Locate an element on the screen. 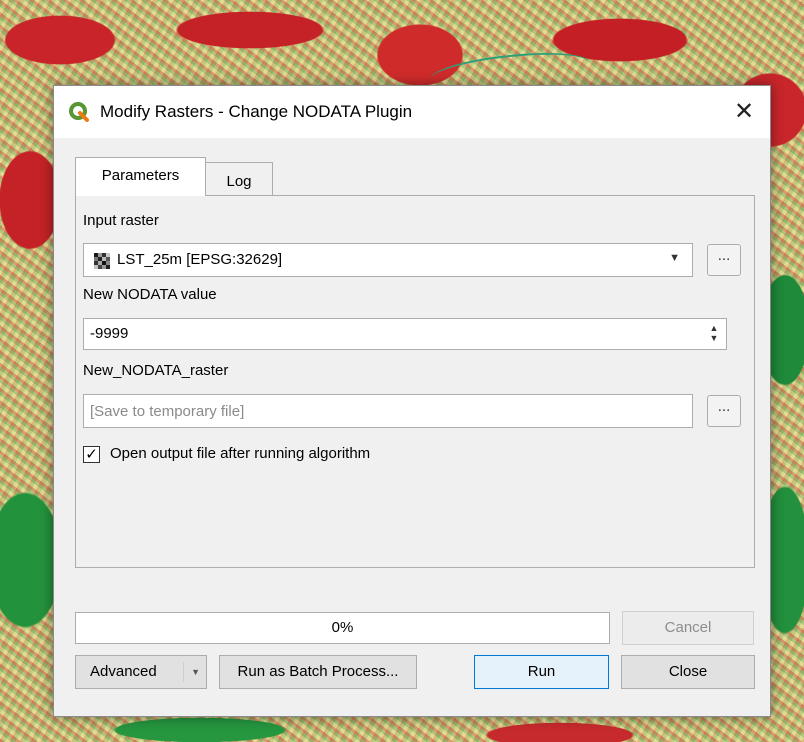  output-raster-label: New_NODATA_raster is located at coordinates (156, 370).